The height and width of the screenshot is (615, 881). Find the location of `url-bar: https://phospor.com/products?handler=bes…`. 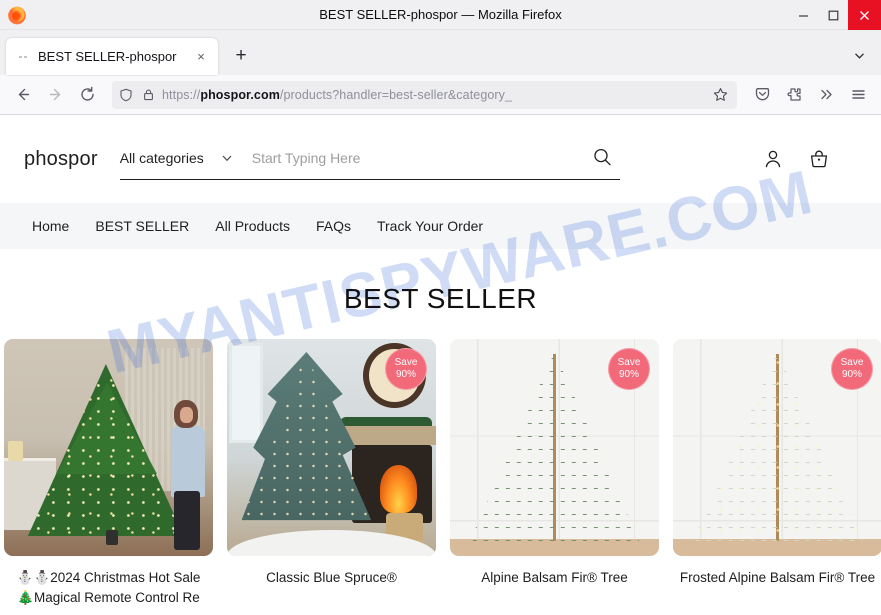

url-bar: https://phospor.com/products?handler=bes… is located at coordinates (424, 94).